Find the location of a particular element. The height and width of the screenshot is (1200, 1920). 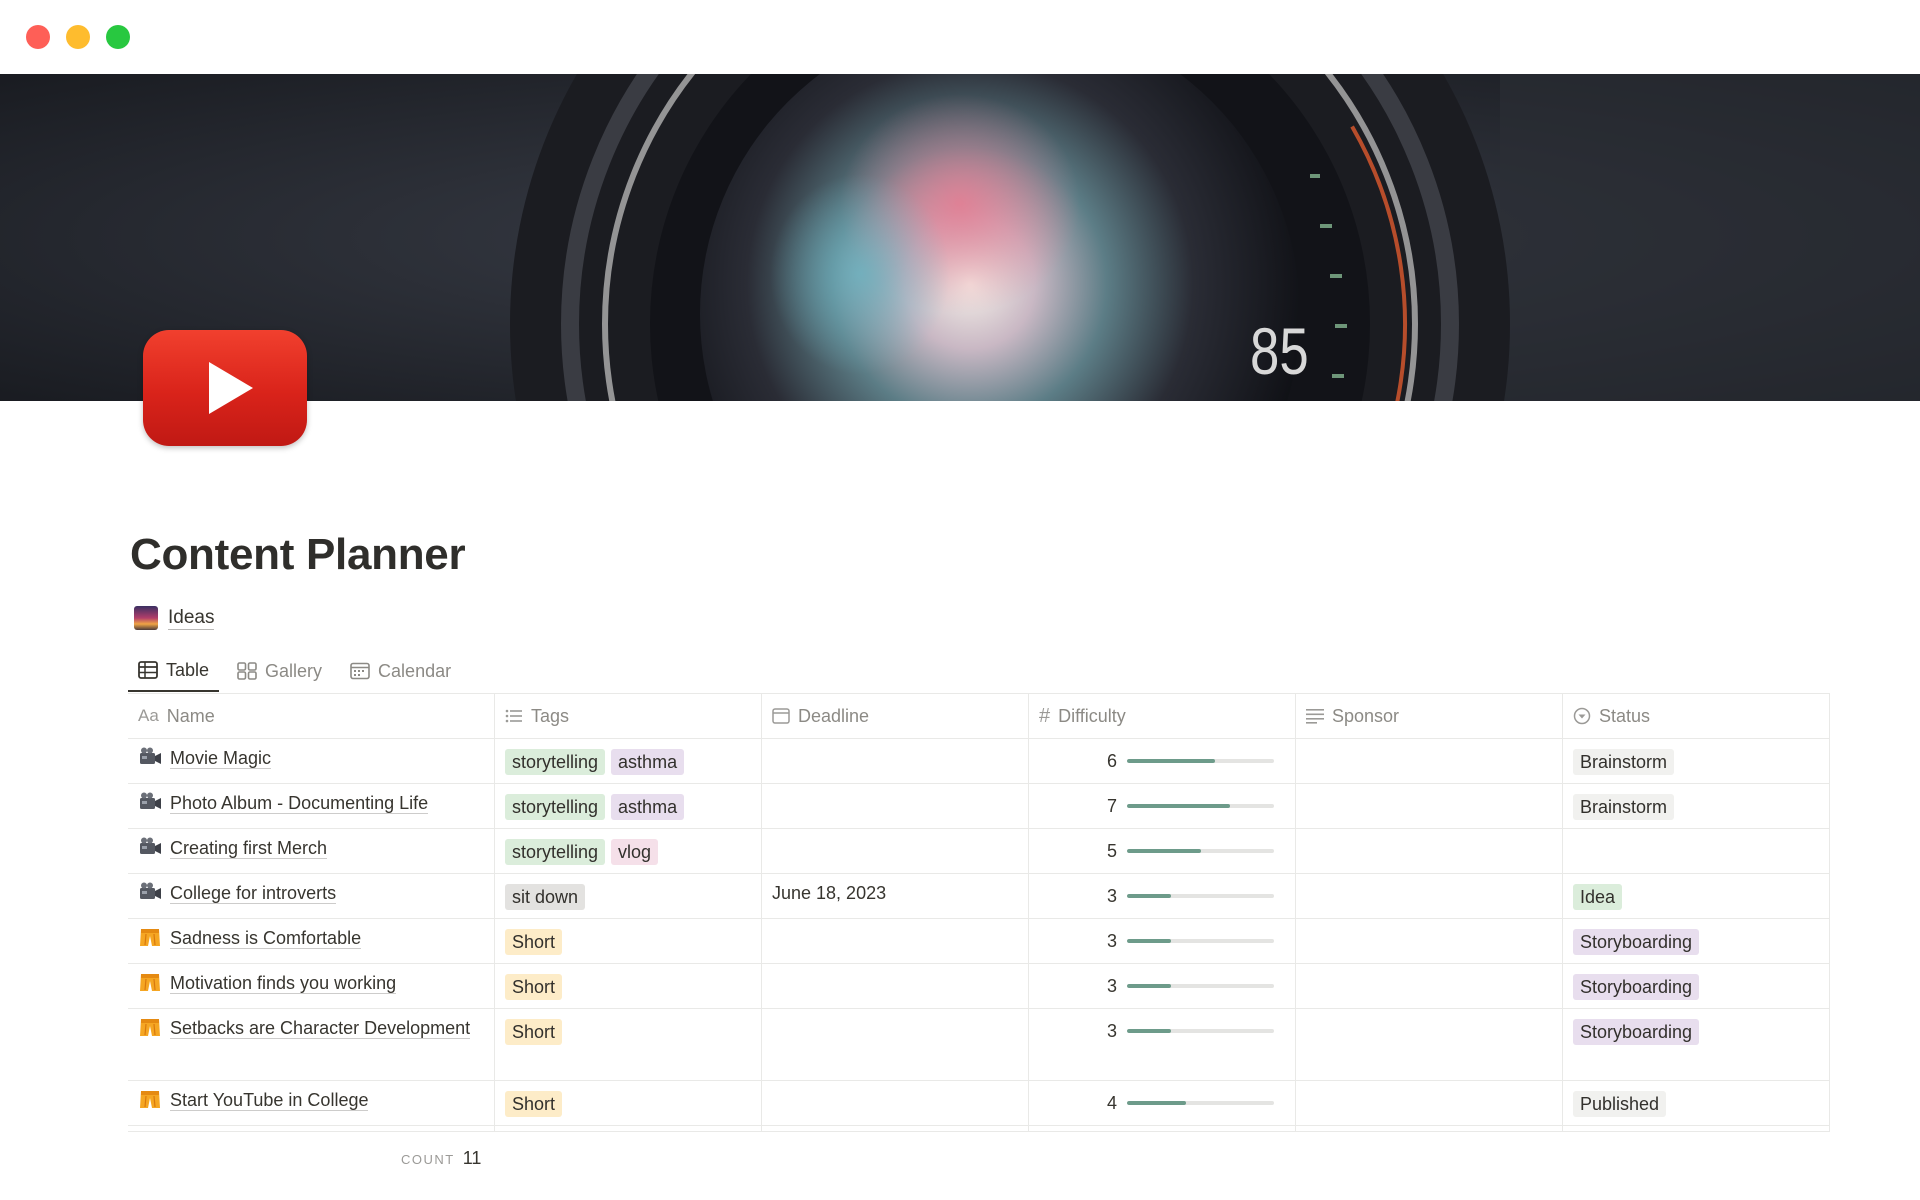

column-header-difficulty: # Difficulty is located at coordinates (1162, 716).